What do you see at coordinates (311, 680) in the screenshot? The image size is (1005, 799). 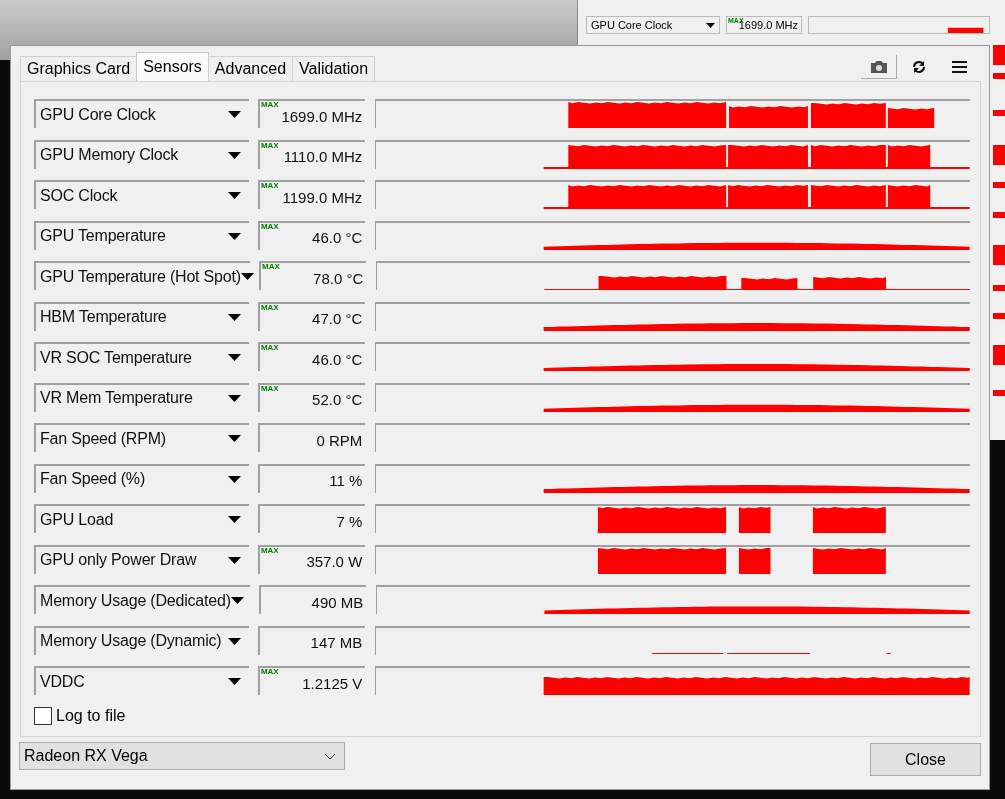 I see `sensor-value: MAX 1.2125 V` at bounding box center [311, 680].